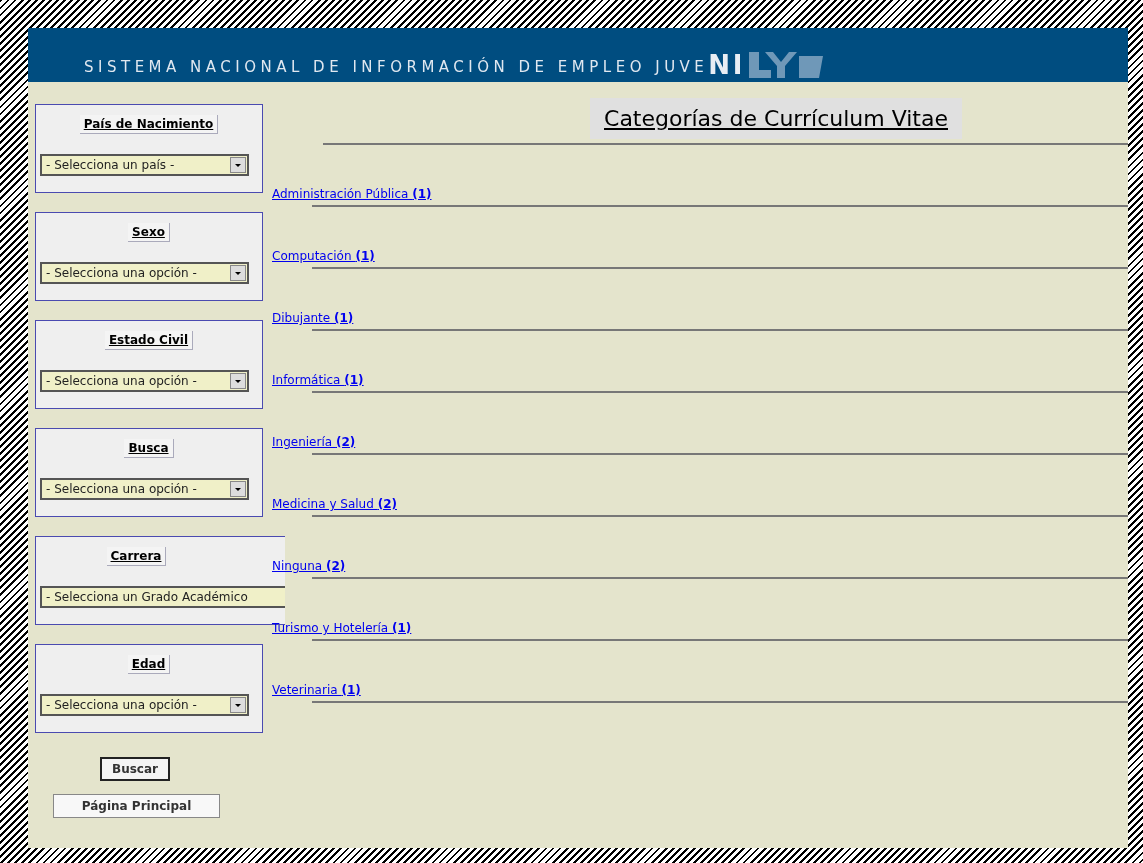 The width and height of the screenshot is (1143, 863). Describe the element at coordinates (352, 194) in the screenshot. I see `category-link: Administración Pública (1)` at that location.